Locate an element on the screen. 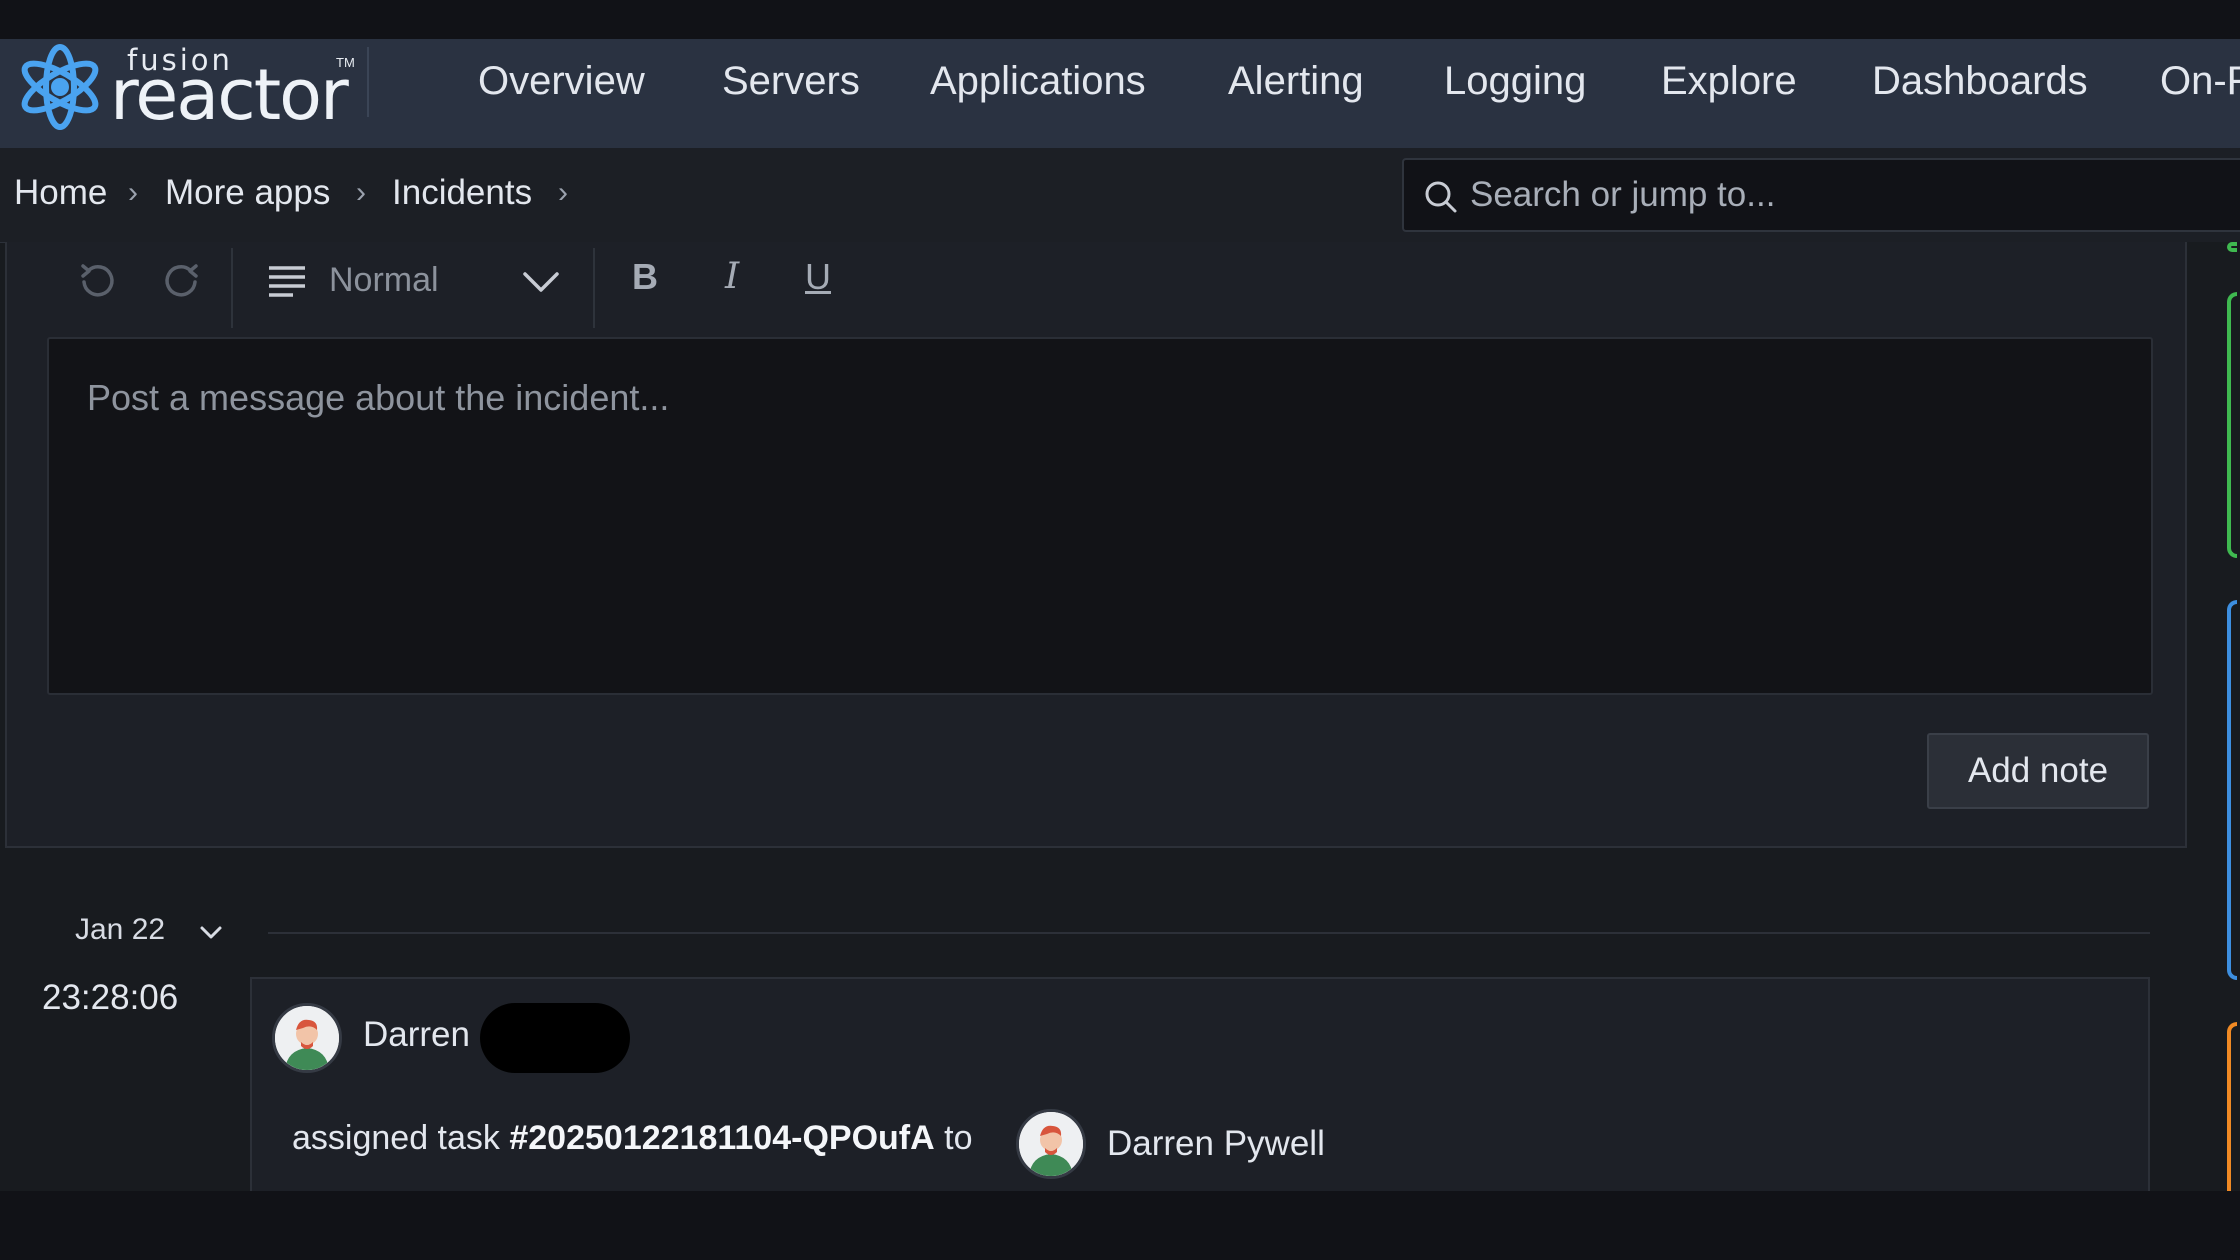  timeline-divider is located at coordinates (1209, 933).